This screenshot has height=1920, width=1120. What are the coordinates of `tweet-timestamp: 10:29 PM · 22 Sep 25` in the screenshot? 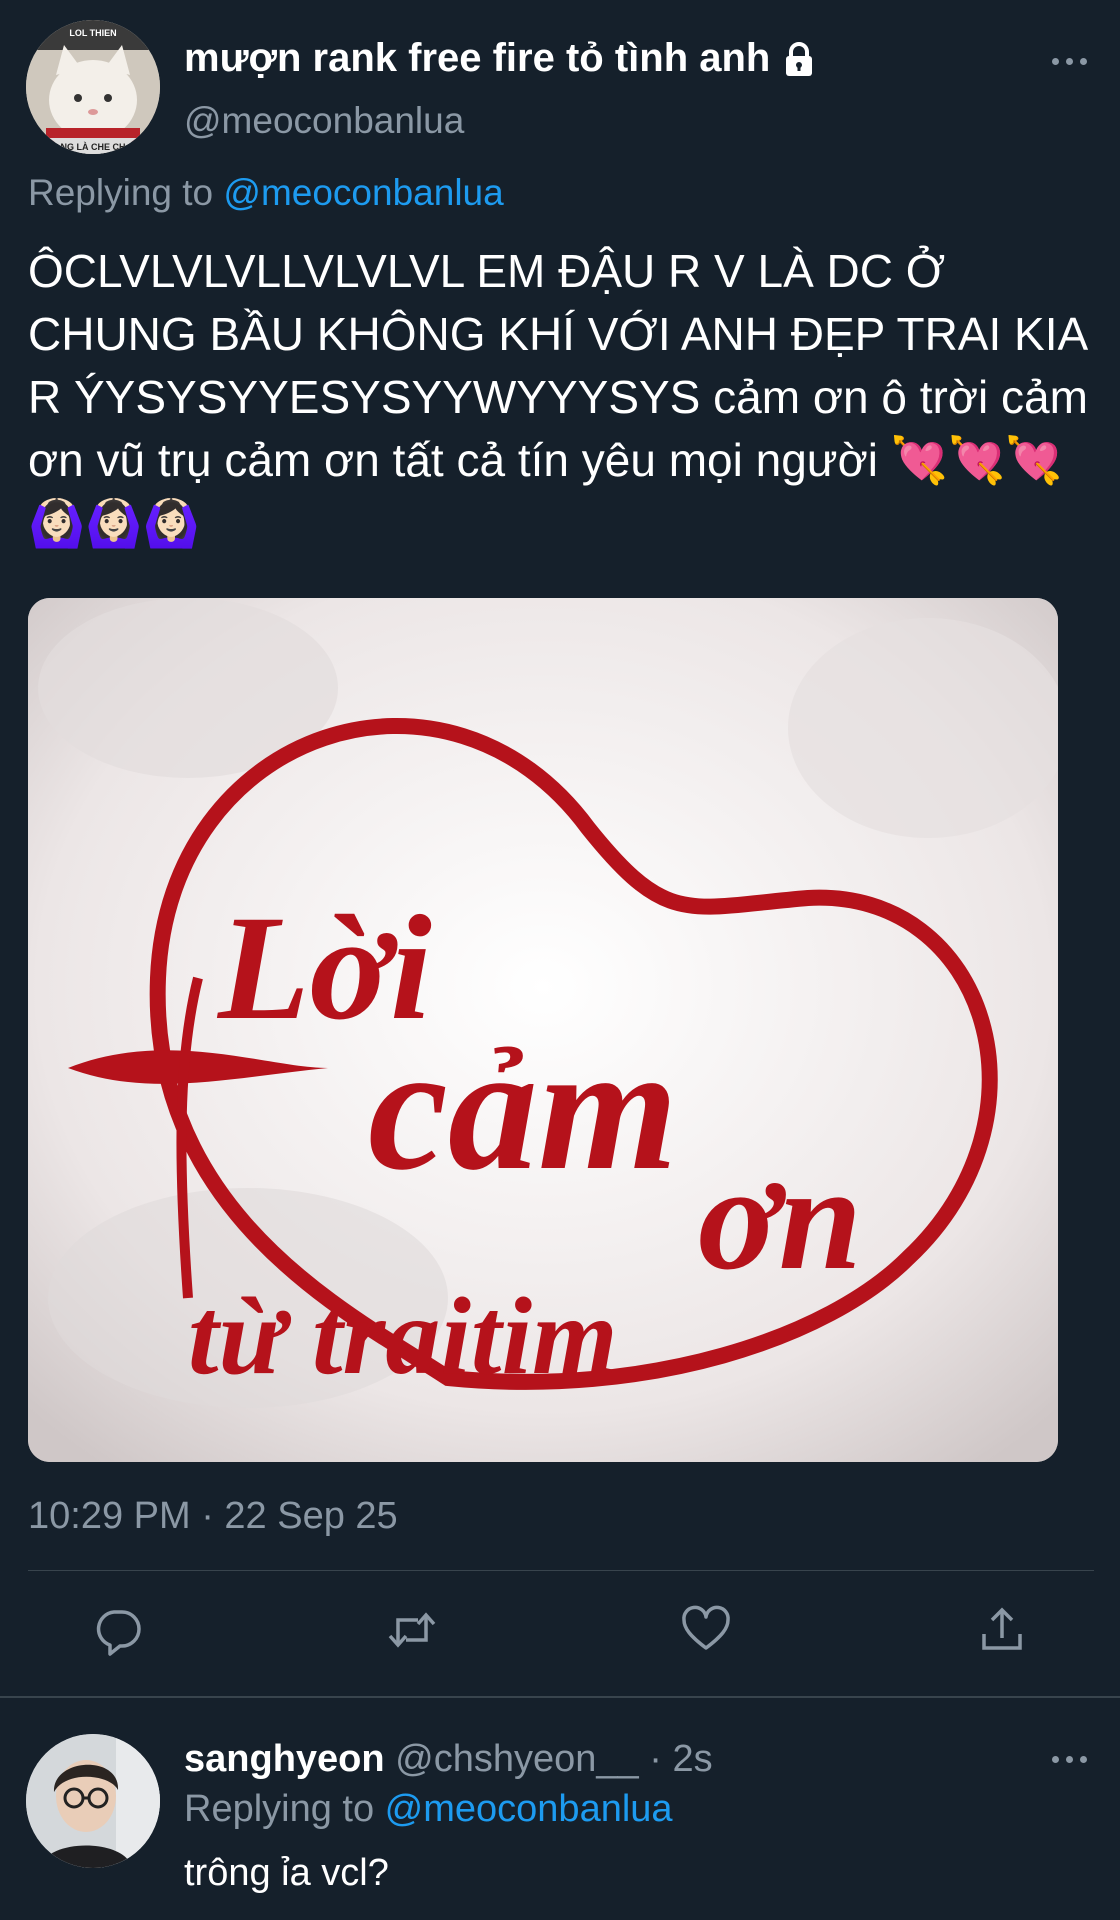 It's located at (213, 1516).